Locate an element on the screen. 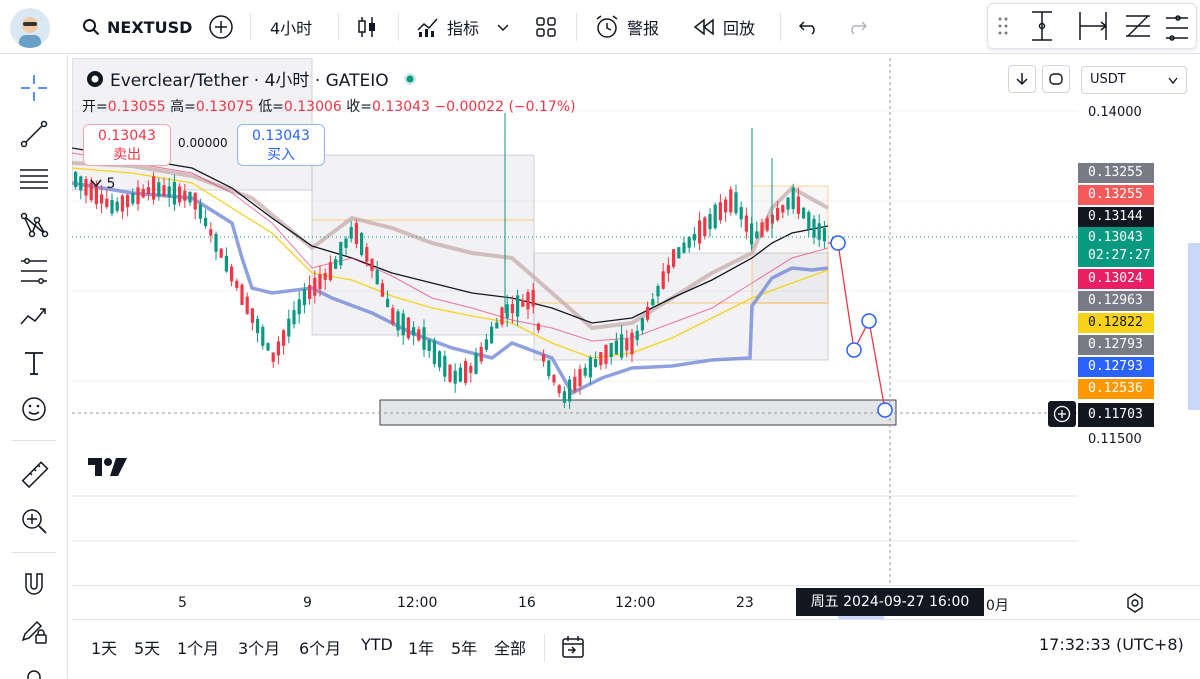  smiley-icon is located at coordinates (34, 409).